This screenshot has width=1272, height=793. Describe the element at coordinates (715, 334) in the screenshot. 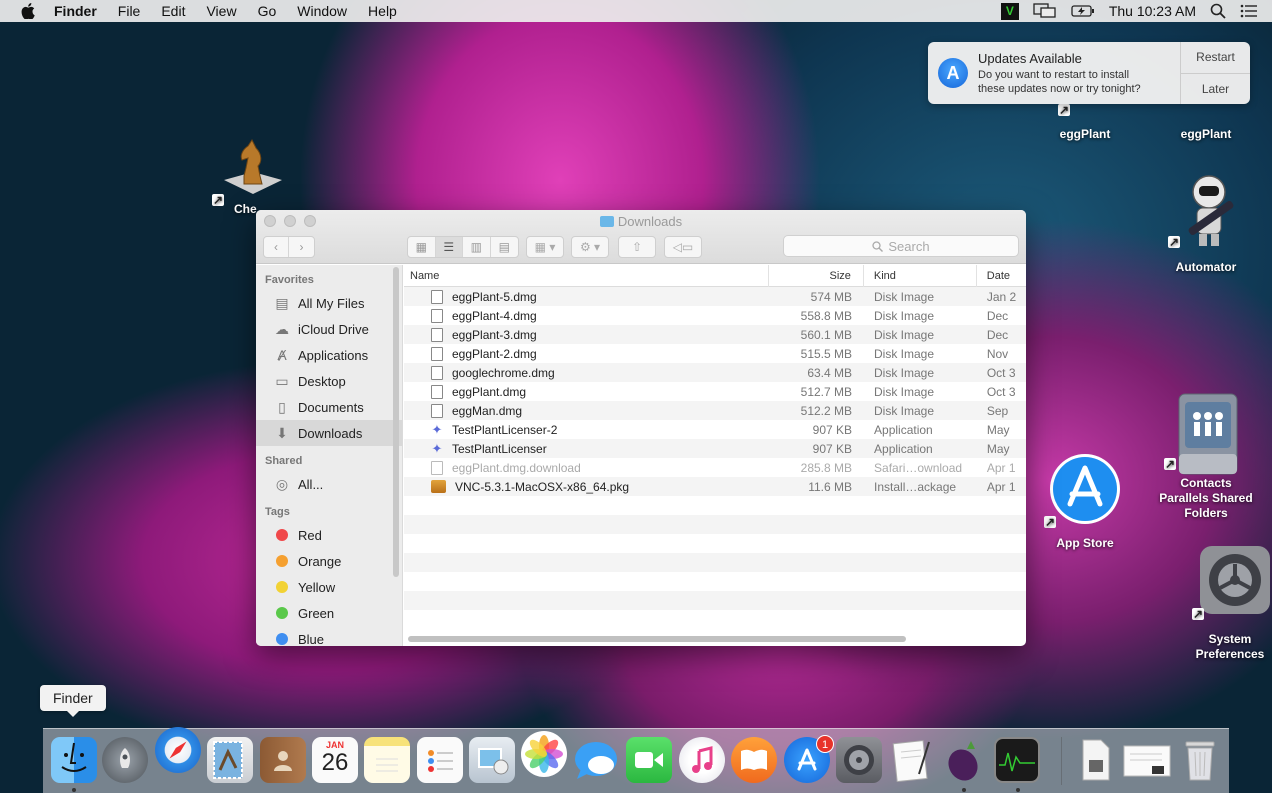

I see `table-row: eggPlant-3.dmg 560.1 MB Disk Image Dec` at that location.